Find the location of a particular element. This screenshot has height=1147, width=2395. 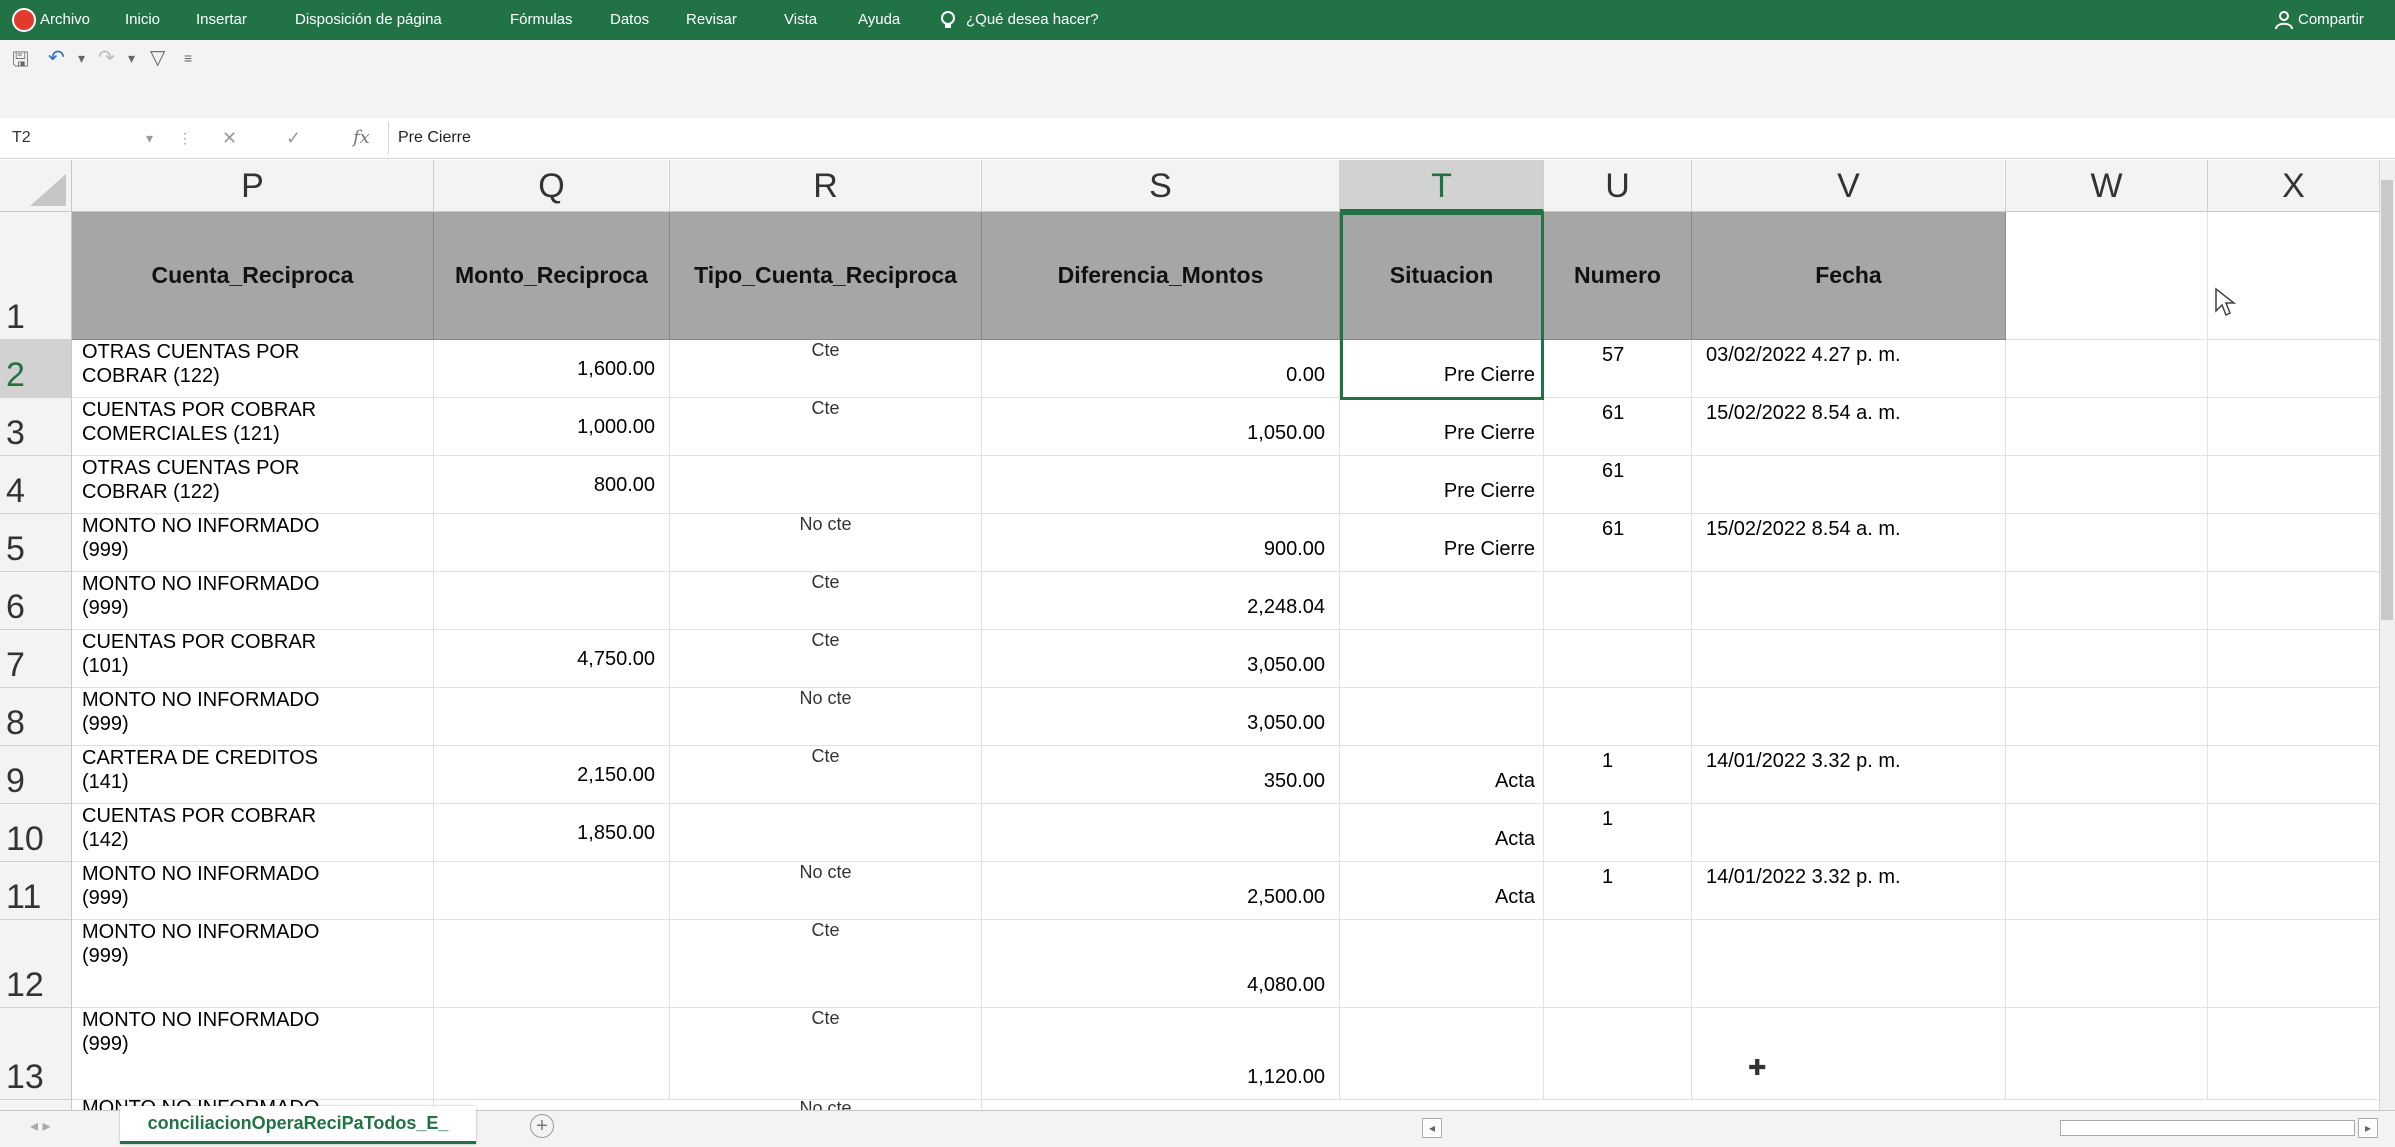

cell-t9: Acta is located at coordinates (1442, 775).